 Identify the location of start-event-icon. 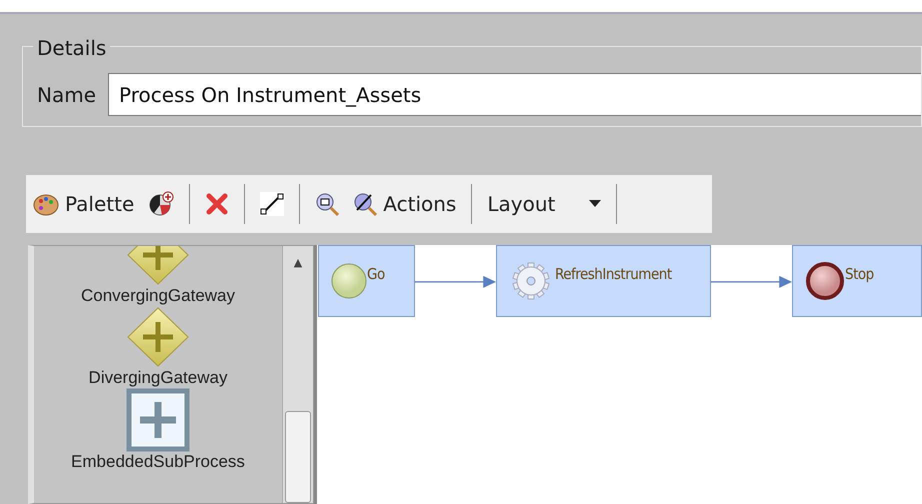
(349, 281).